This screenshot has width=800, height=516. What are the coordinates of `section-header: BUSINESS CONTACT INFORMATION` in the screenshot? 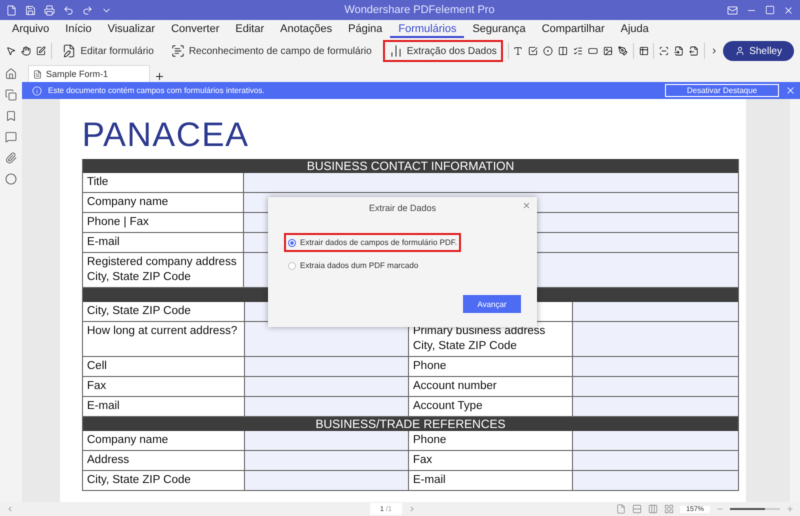 It's located at (410, 166).